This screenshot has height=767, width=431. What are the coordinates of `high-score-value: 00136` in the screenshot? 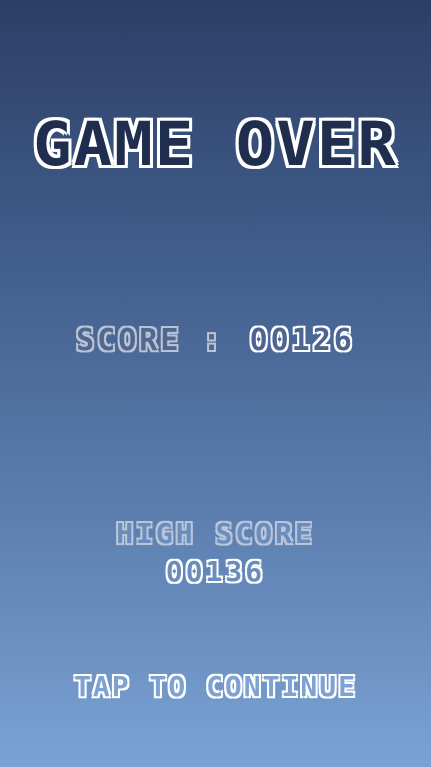 It's located at (215, 571).